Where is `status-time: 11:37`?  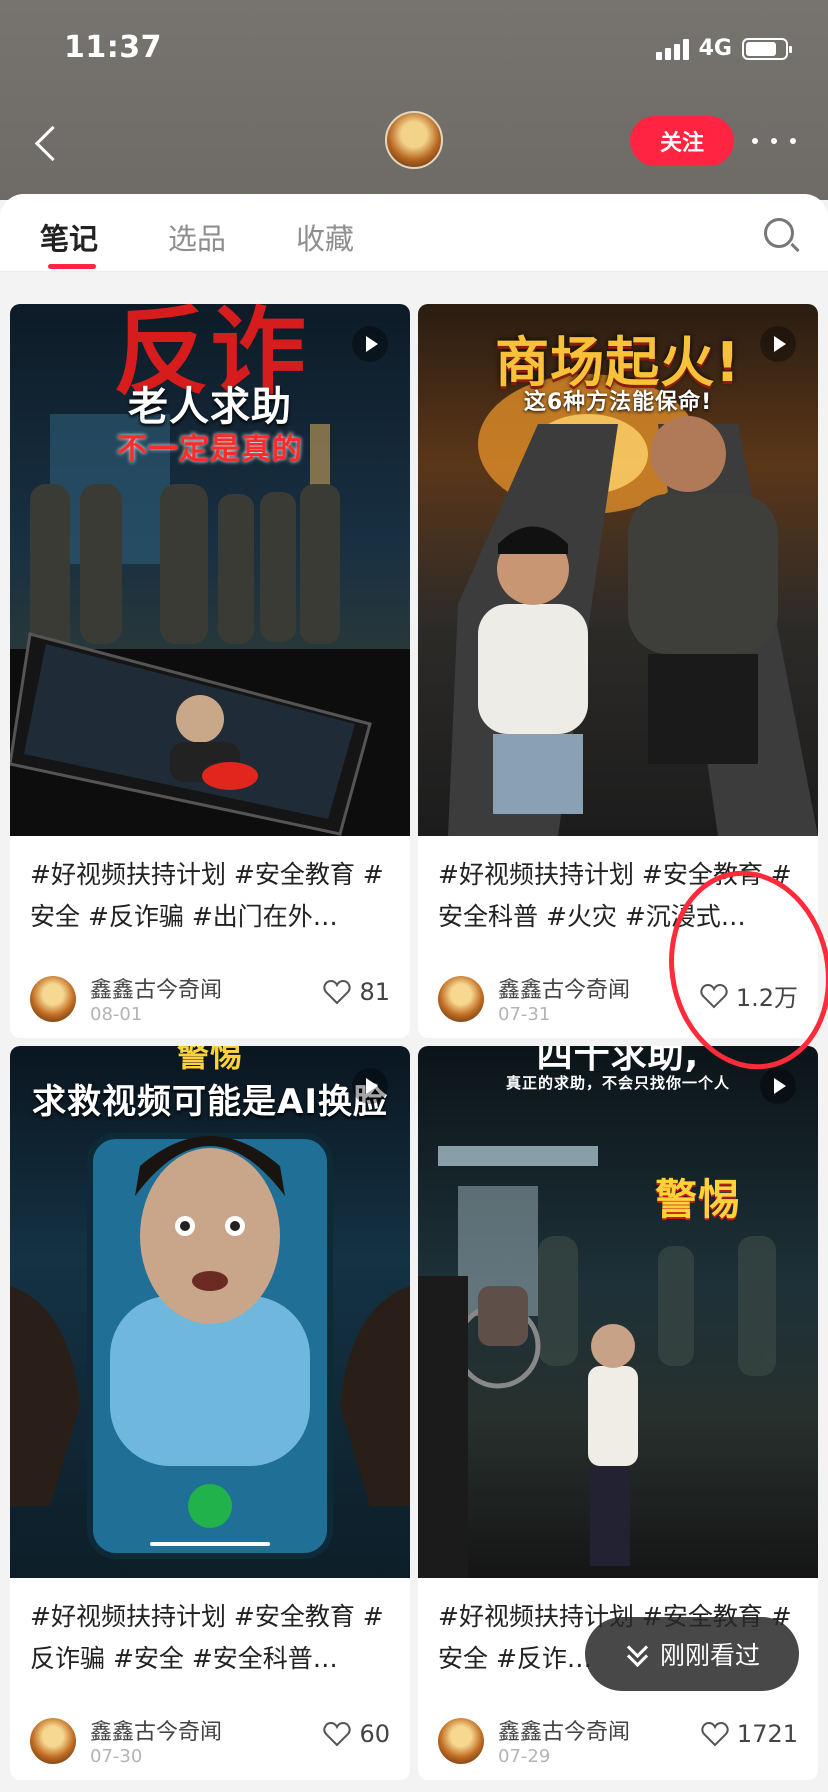
status-time: 11:37 is located at coordinates (113, 47).